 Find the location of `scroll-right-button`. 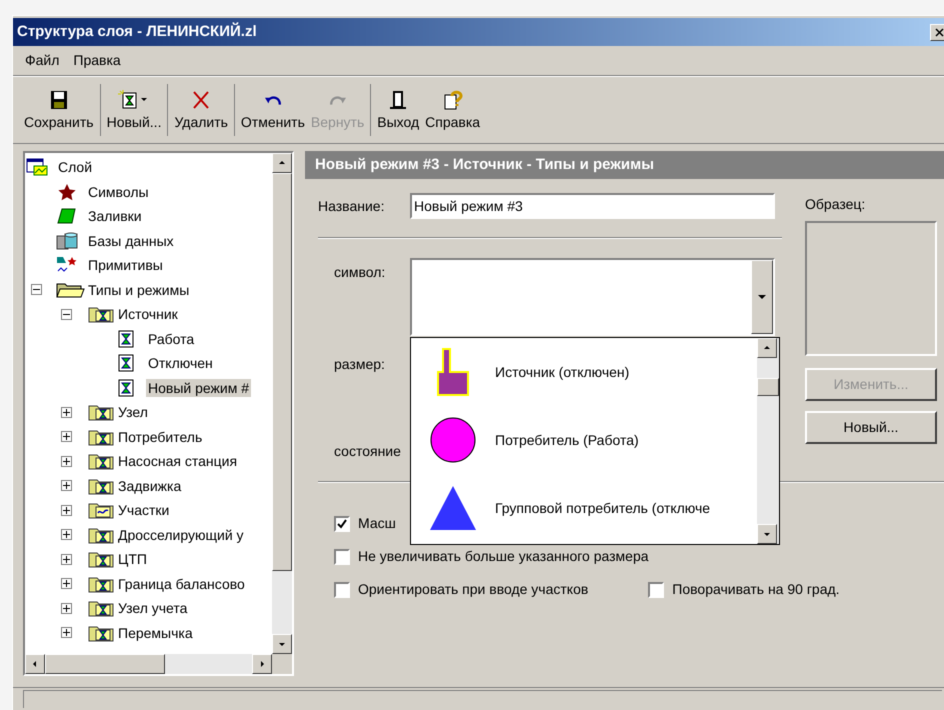

scroll-right-button is located at coordinates (262, 664).